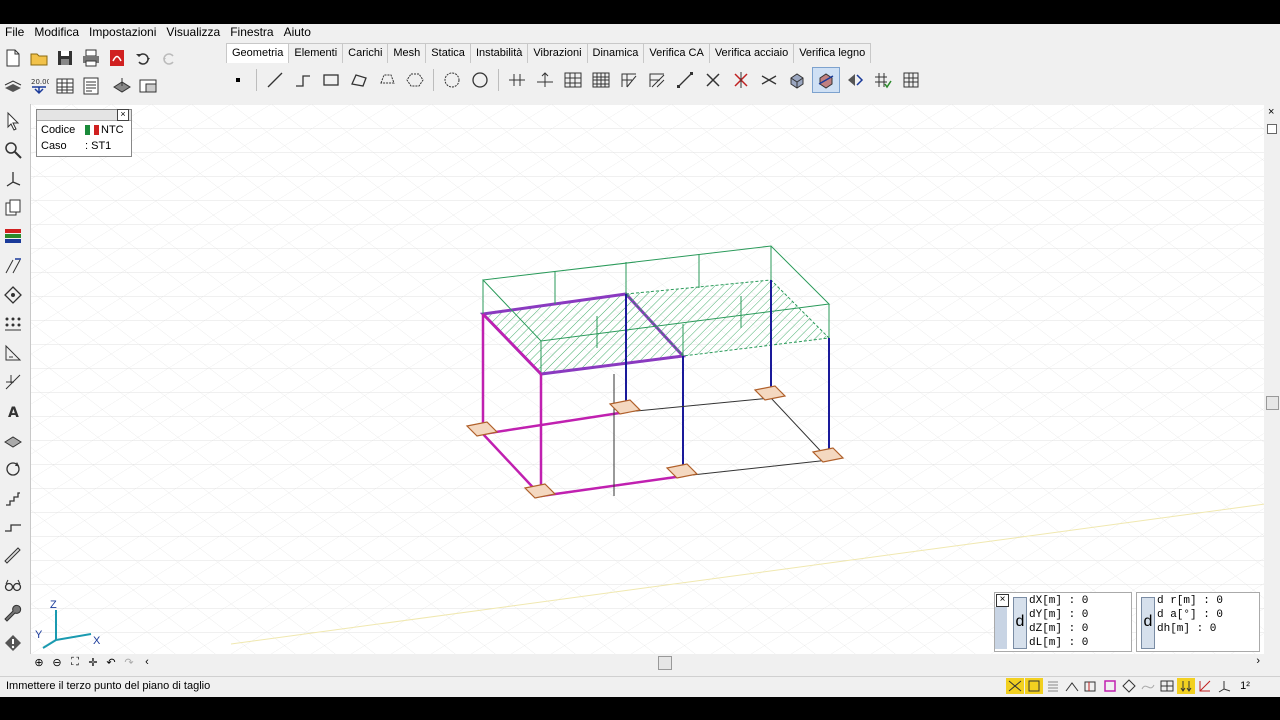 The image size is (1280, 720). I want to click on point-icon, so click(238, 80).